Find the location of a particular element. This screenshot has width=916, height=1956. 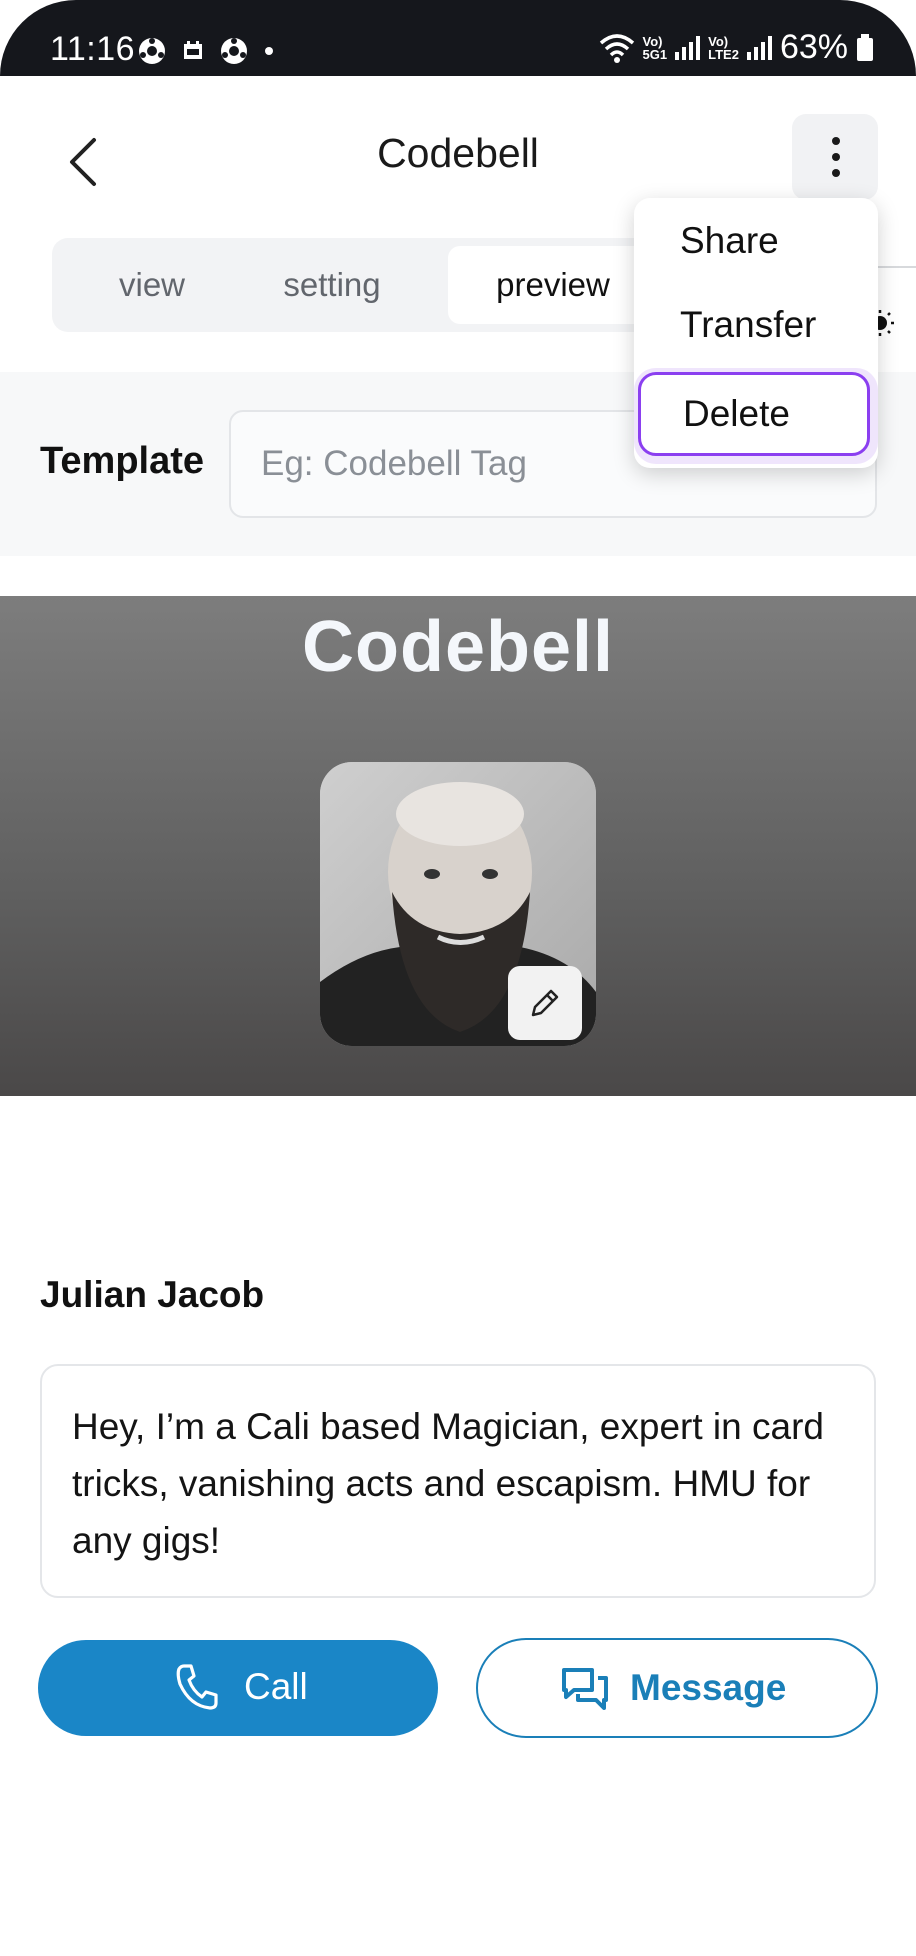

more-options-button is located at coordinates (835, 157).